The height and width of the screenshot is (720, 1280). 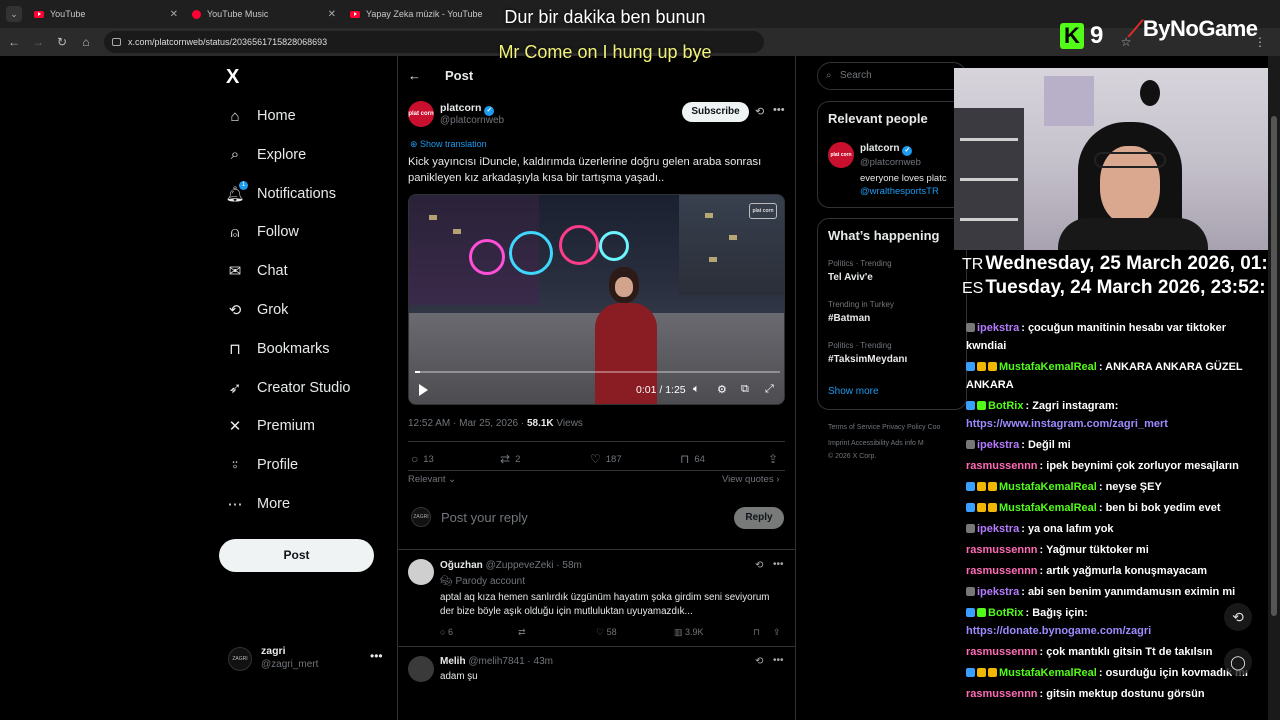 What do you see at coordinates (446, 632) in the screenshot?
I see `comment-replies: ○ 6` at bounding box center [446, 632].